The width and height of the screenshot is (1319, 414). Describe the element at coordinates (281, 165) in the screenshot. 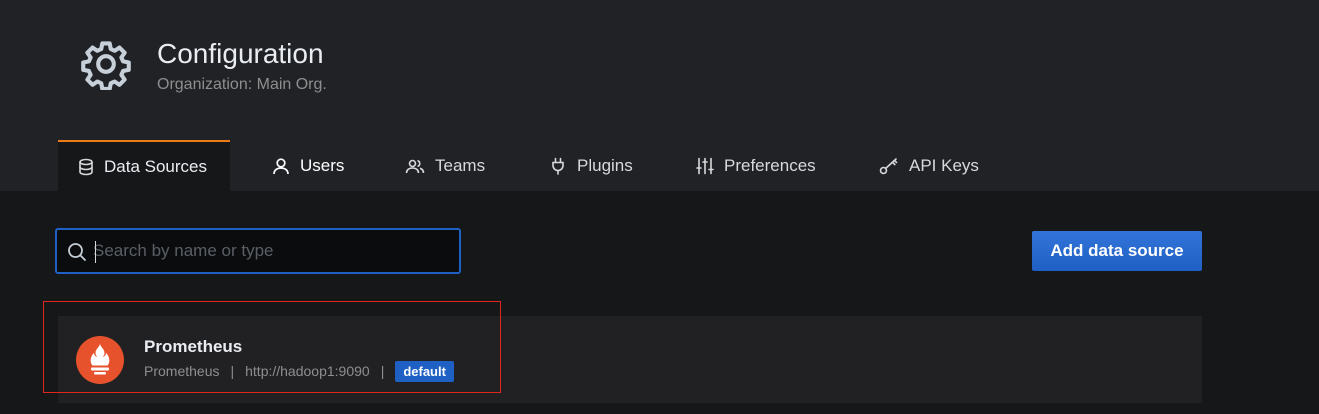

I see `user-icon` at that location.